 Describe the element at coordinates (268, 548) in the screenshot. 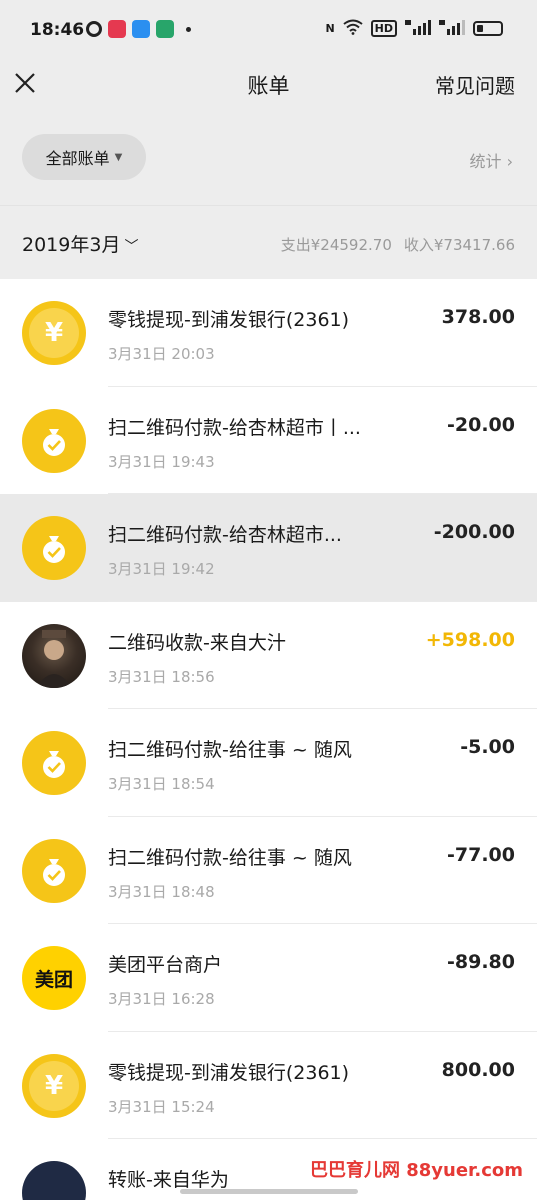

I see `transaction-row: 扫二维码付款-给杏林超市... 3月31日 19:42 -200.00` at that location.